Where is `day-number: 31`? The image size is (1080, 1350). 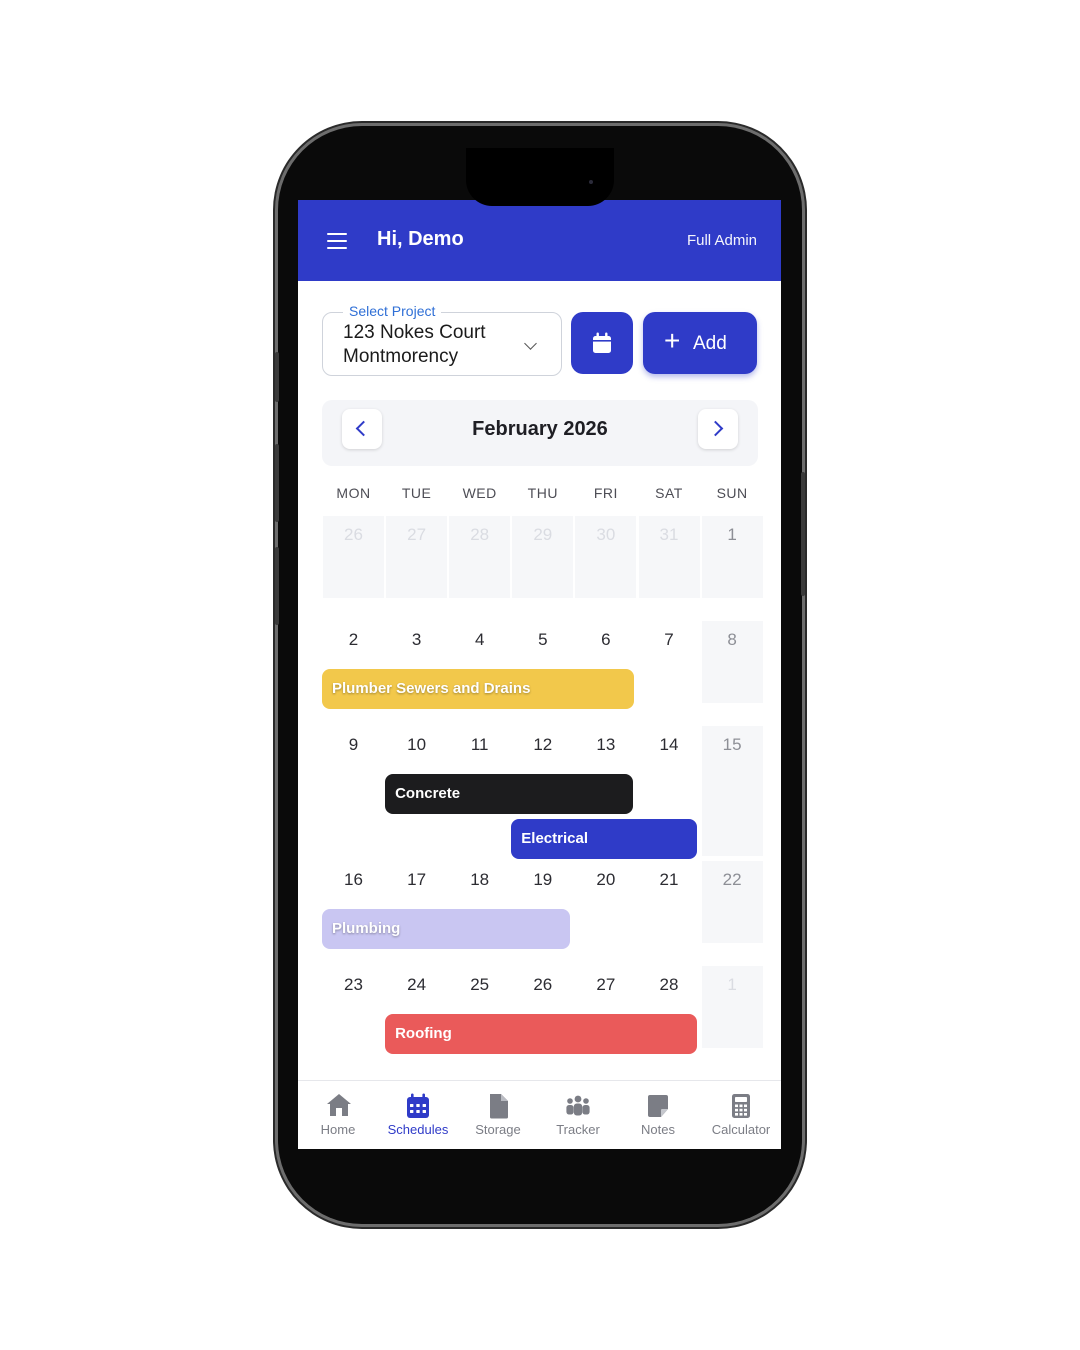 day-number: 31 is located at coordinates (669, 535).